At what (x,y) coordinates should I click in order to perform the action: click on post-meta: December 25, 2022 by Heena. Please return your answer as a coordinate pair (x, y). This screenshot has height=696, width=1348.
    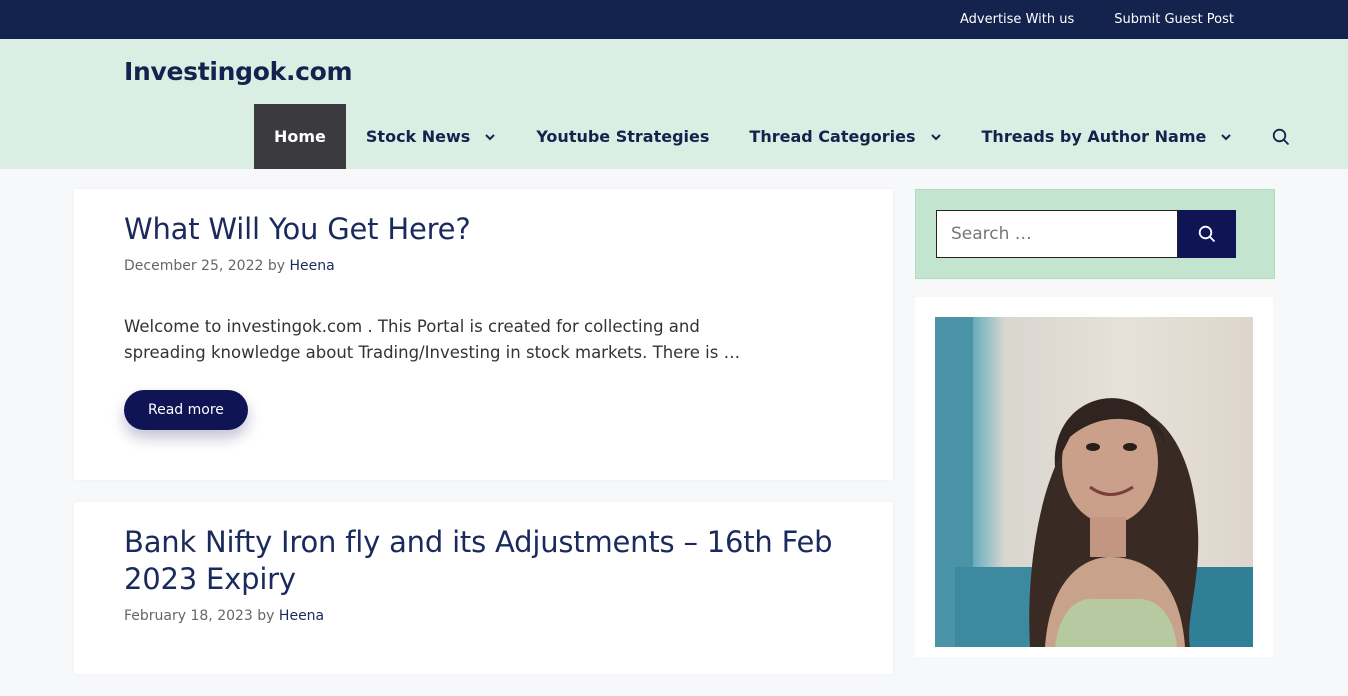
    Looking at the image, I should click on (483, 266).